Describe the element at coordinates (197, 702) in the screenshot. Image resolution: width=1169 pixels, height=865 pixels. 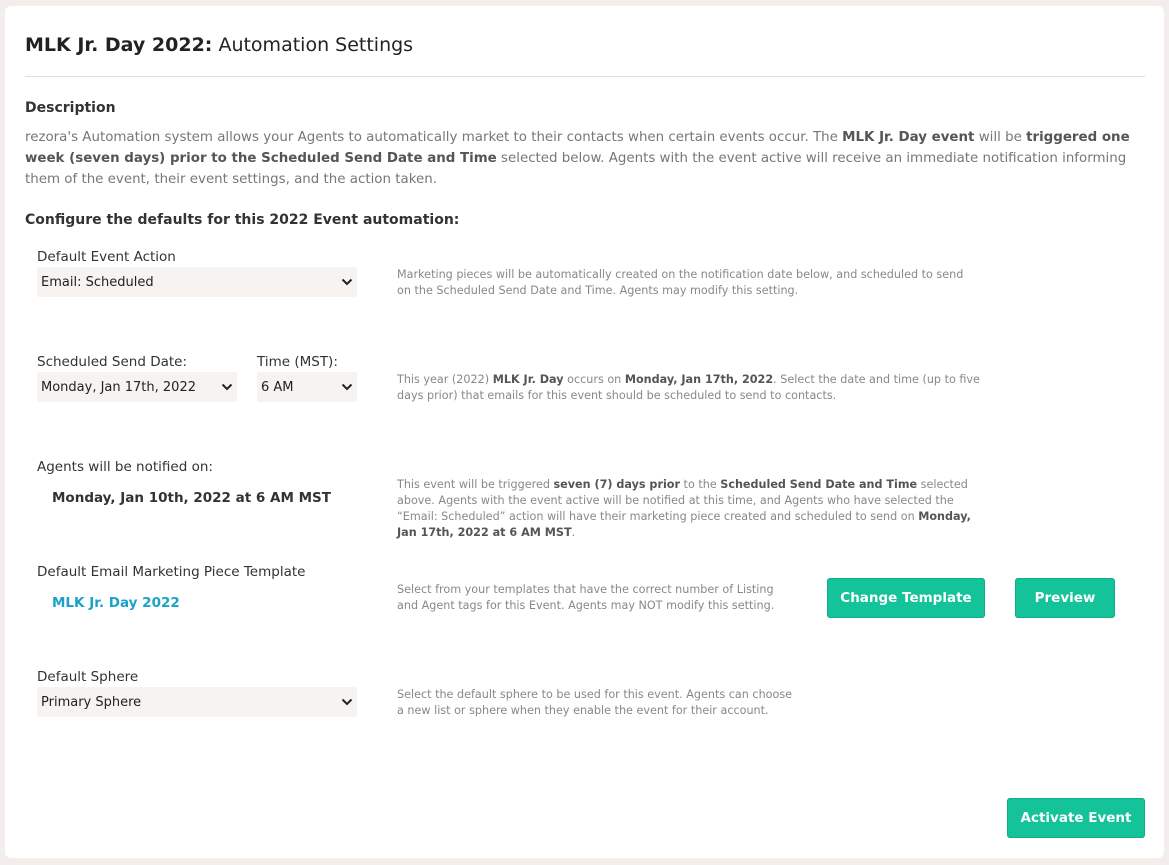
I see `sphere-select: Primary Sphere` at that location.